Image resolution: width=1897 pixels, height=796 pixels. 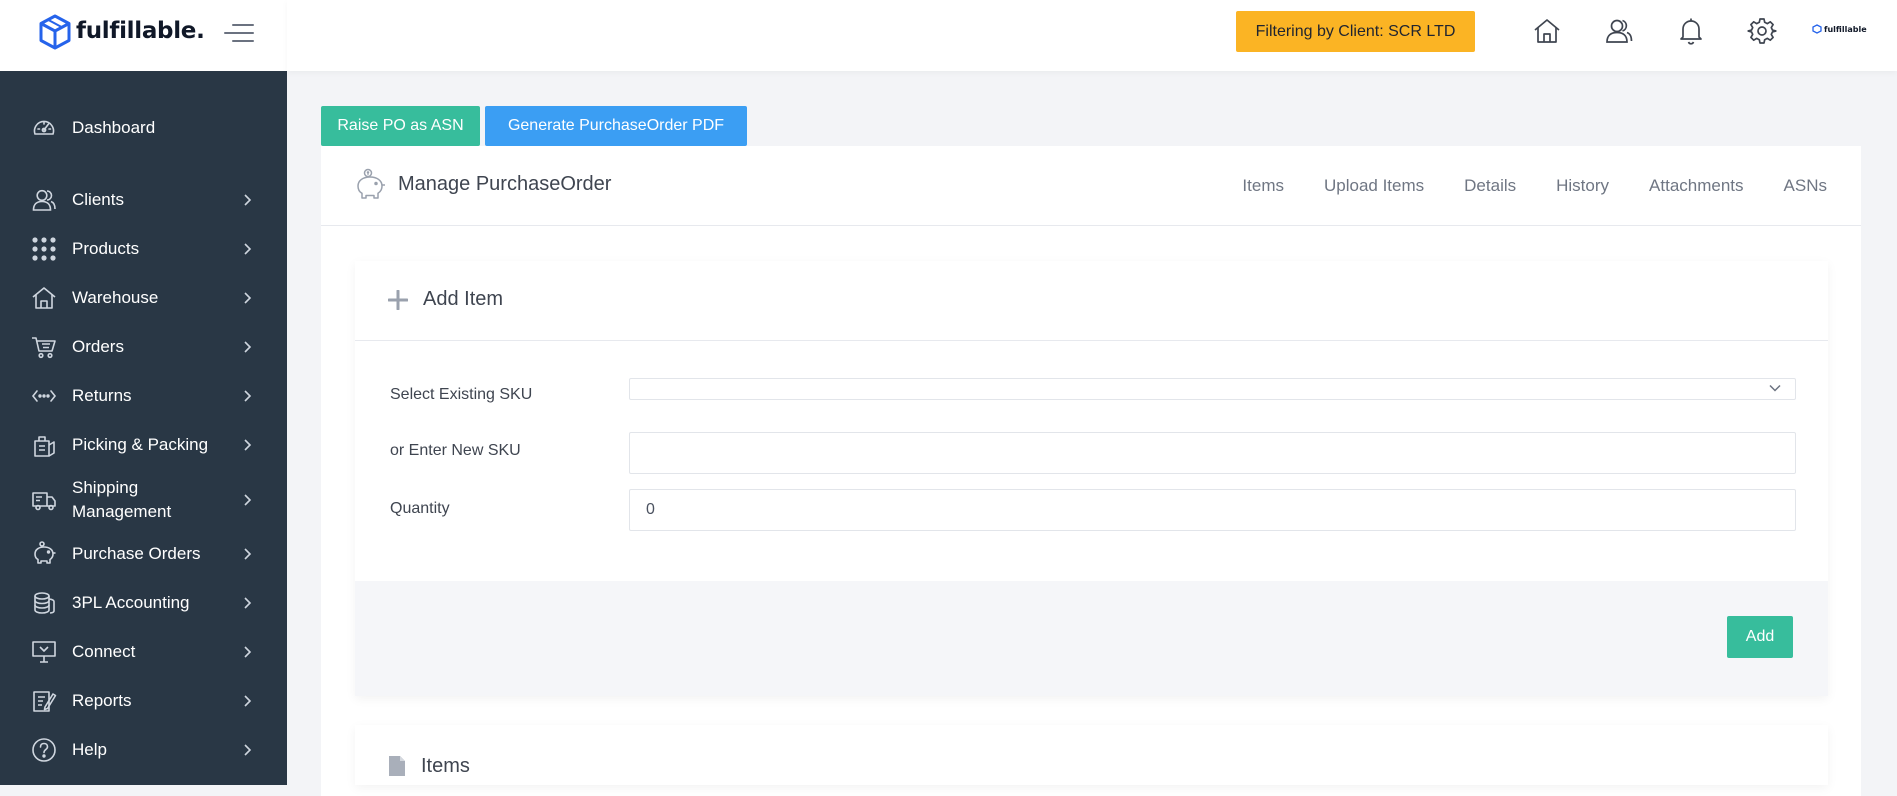 What do you see at coordinates (136, 553) in the screenshot?
I see `sidebar-item-label: Purchase Orders` at bounding box center [136, 553].